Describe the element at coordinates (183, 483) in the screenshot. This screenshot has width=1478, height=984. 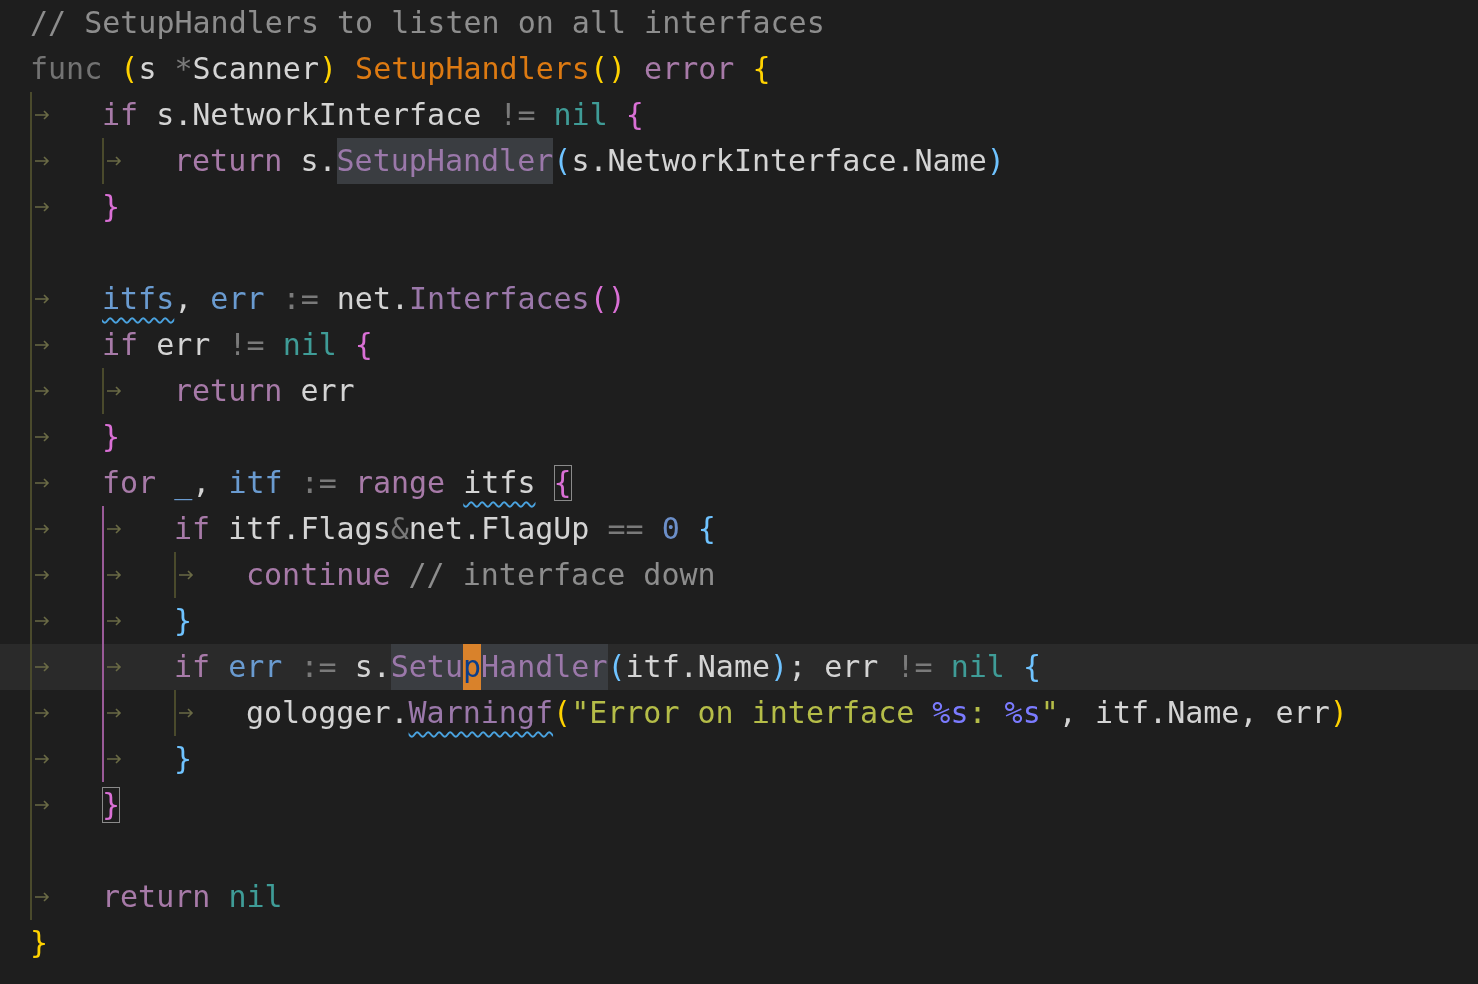
I see `code-token: _` at that location.